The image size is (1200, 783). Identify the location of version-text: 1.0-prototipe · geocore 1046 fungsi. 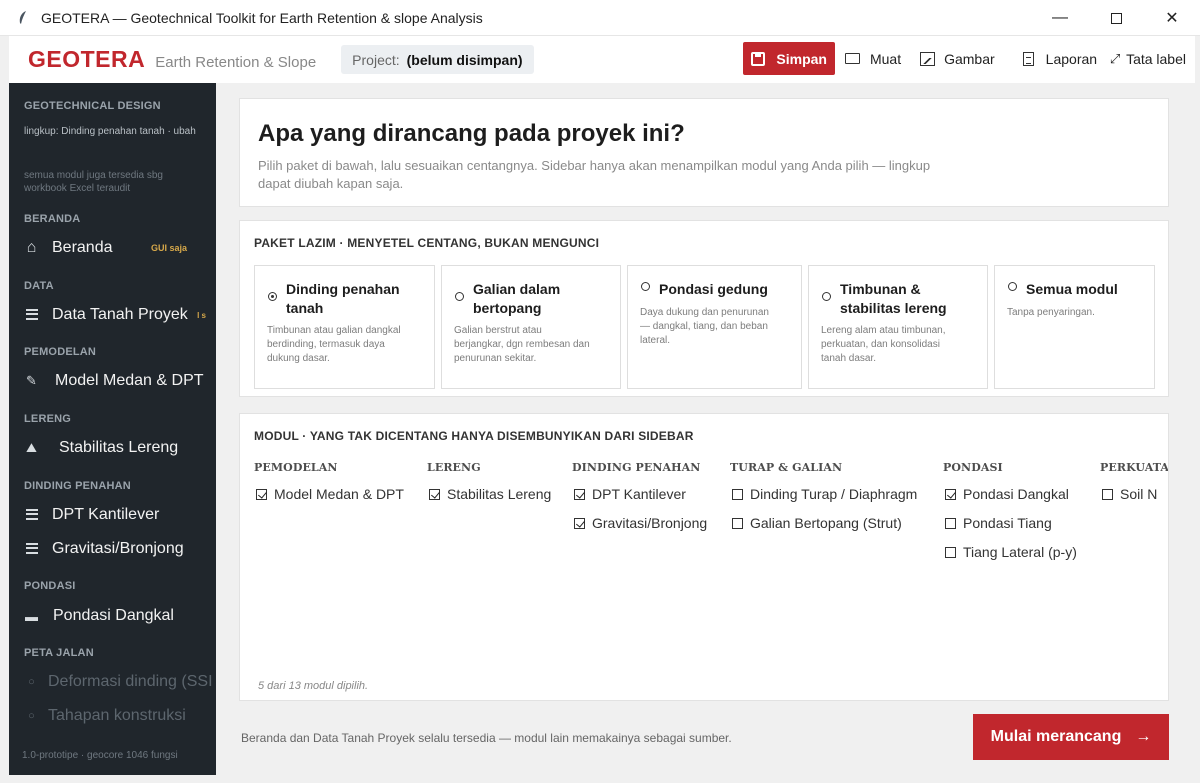
(100, 755).